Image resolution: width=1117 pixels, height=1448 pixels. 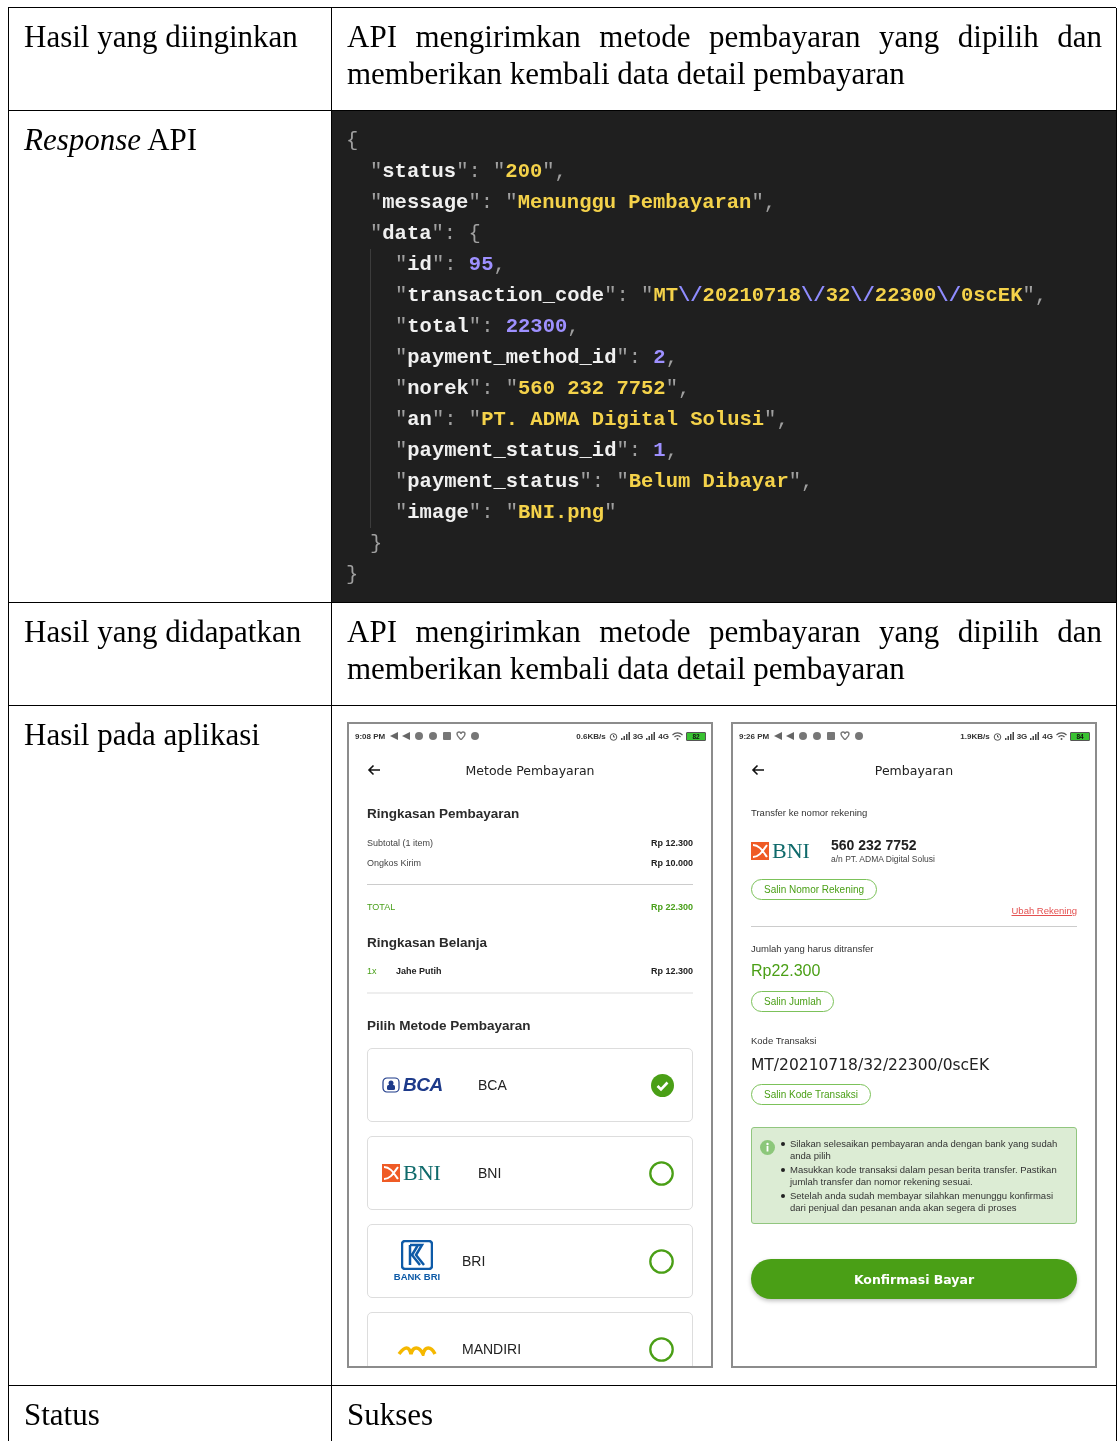 I want to click on code-line: "id": 95,, so click(x=451, y=265).